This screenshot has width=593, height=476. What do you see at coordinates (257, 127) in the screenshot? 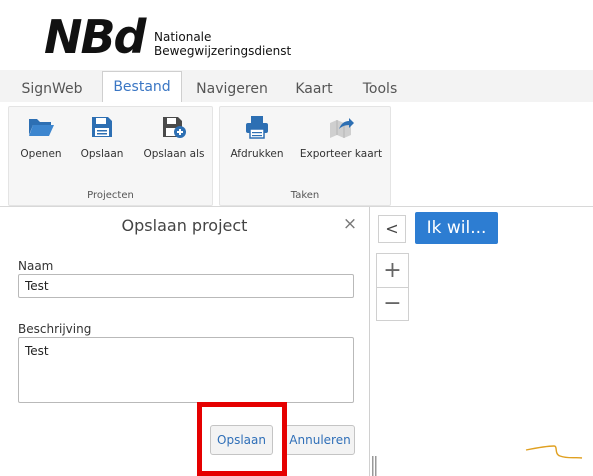
I see `printer-icon` at bounding box center [257, 127].